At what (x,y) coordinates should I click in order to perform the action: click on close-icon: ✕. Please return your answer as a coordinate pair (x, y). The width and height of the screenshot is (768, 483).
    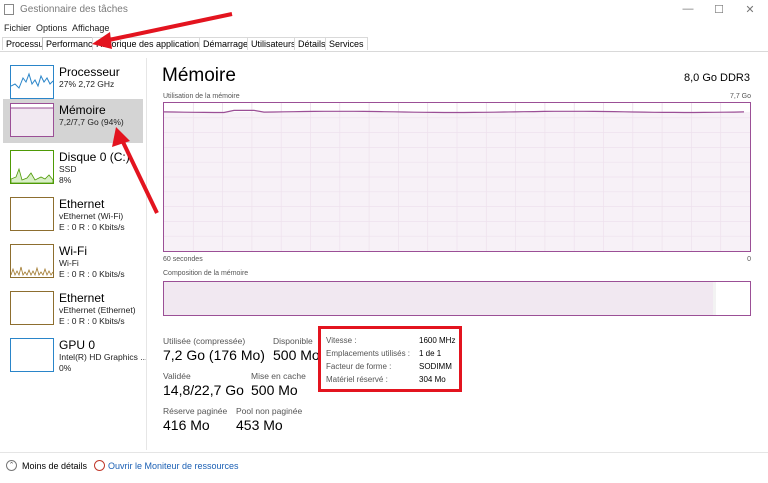
    Looking at the image, I should click on (750, 9).